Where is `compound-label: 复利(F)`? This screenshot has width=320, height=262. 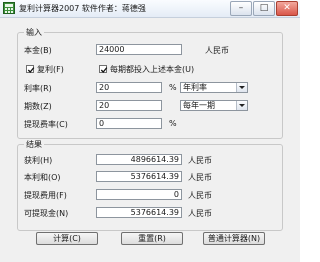
compound-label: 复利(F) is located at coordinates (50, 69).